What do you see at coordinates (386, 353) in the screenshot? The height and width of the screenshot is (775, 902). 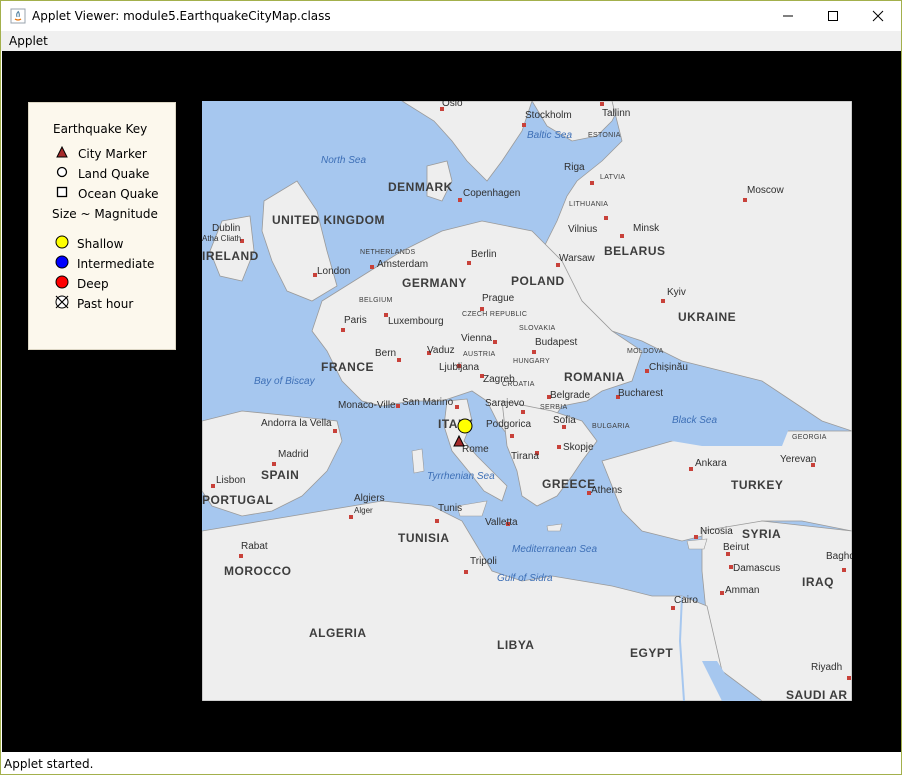 I see `city-label: Bern` at bounding box center [386, 353].